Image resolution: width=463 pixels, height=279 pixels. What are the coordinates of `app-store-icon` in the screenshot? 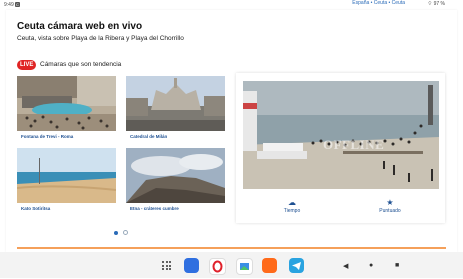 It's located at (191, 265).